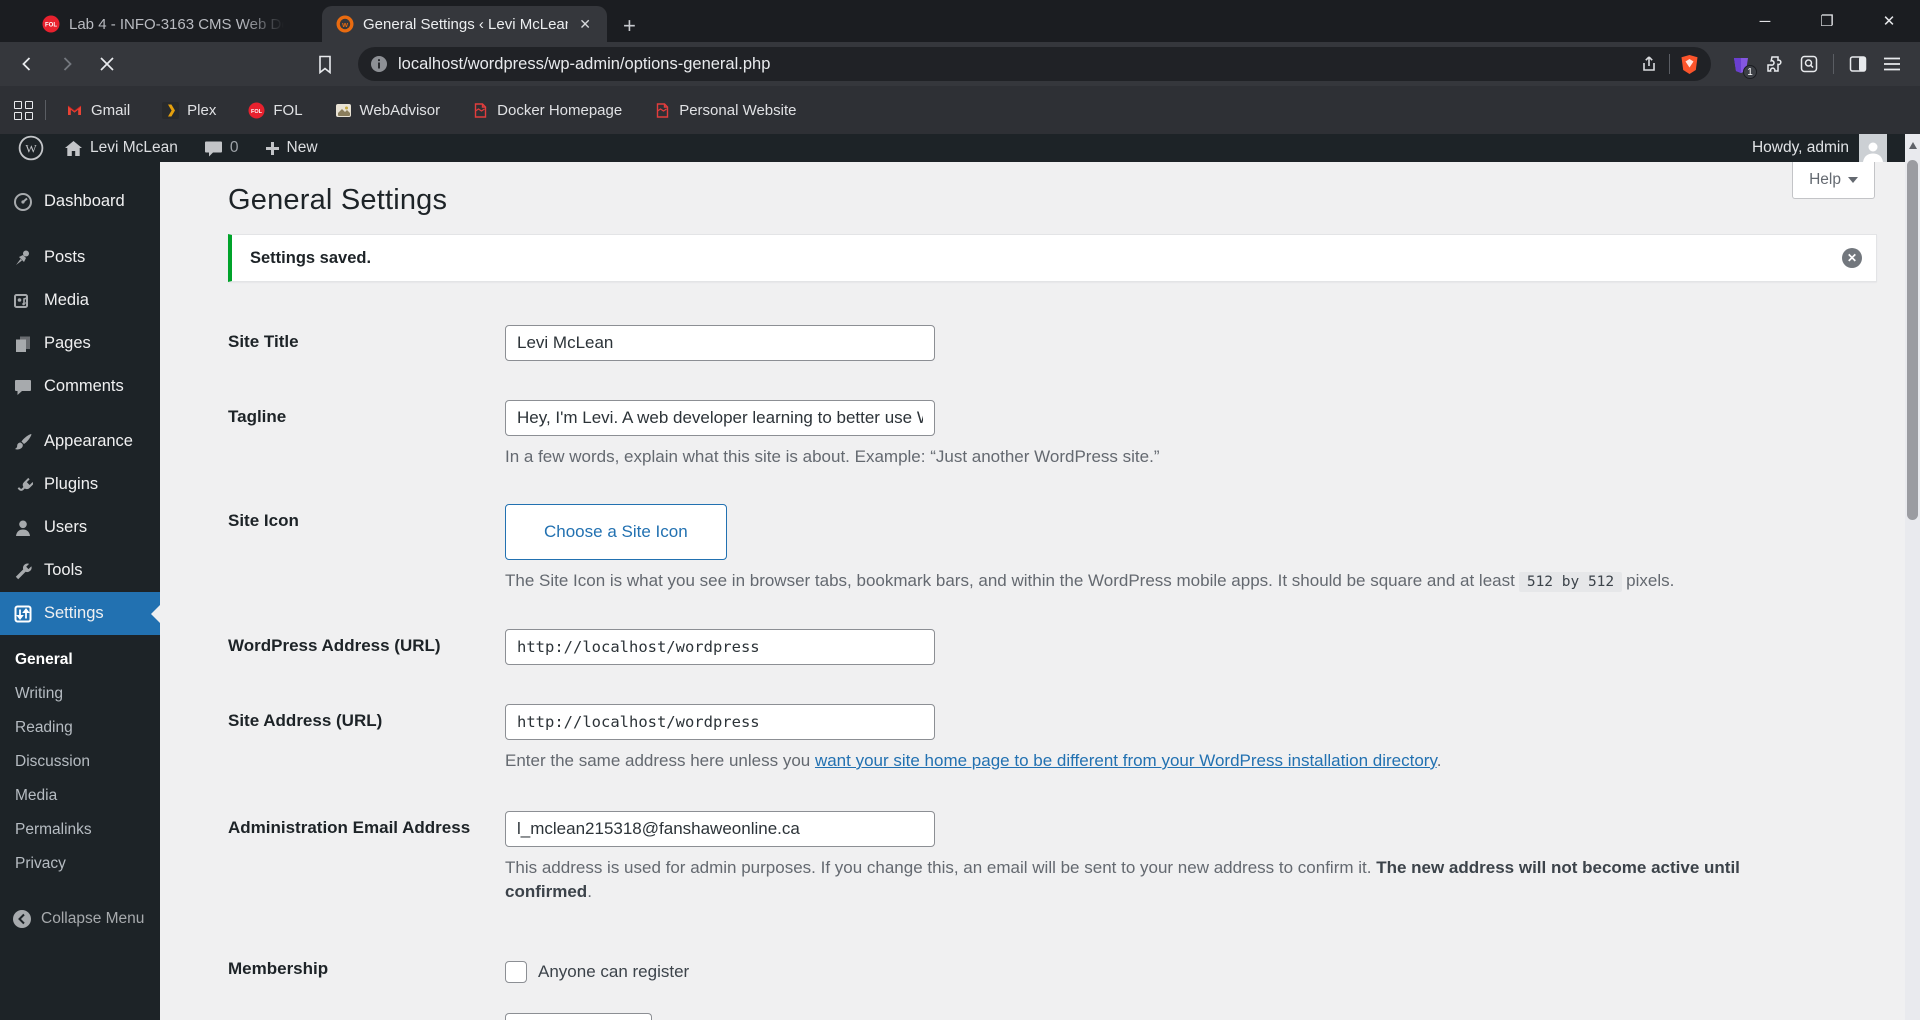  Describe the element at coordinates (98, 110) in the screenshot. I see `bookmark-gmail: Gmail` at that location.